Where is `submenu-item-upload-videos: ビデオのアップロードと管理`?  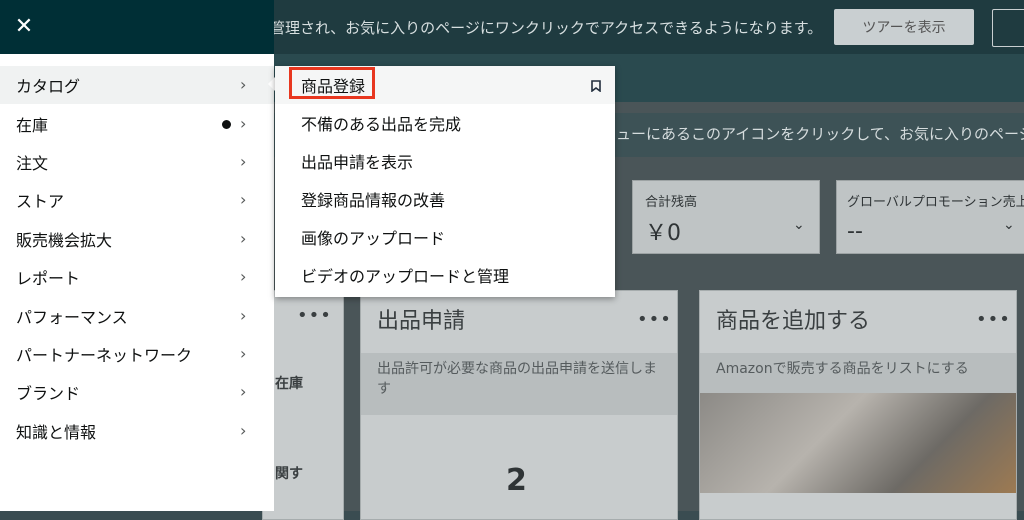 submenu-item-upload-videos: ビデオのアップロードと管理 is located at coordinates (445, 275).